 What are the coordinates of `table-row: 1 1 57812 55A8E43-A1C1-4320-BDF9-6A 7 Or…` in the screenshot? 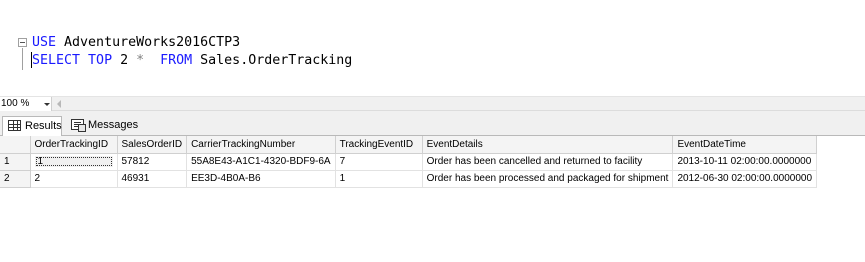 It's located at (409, 162).